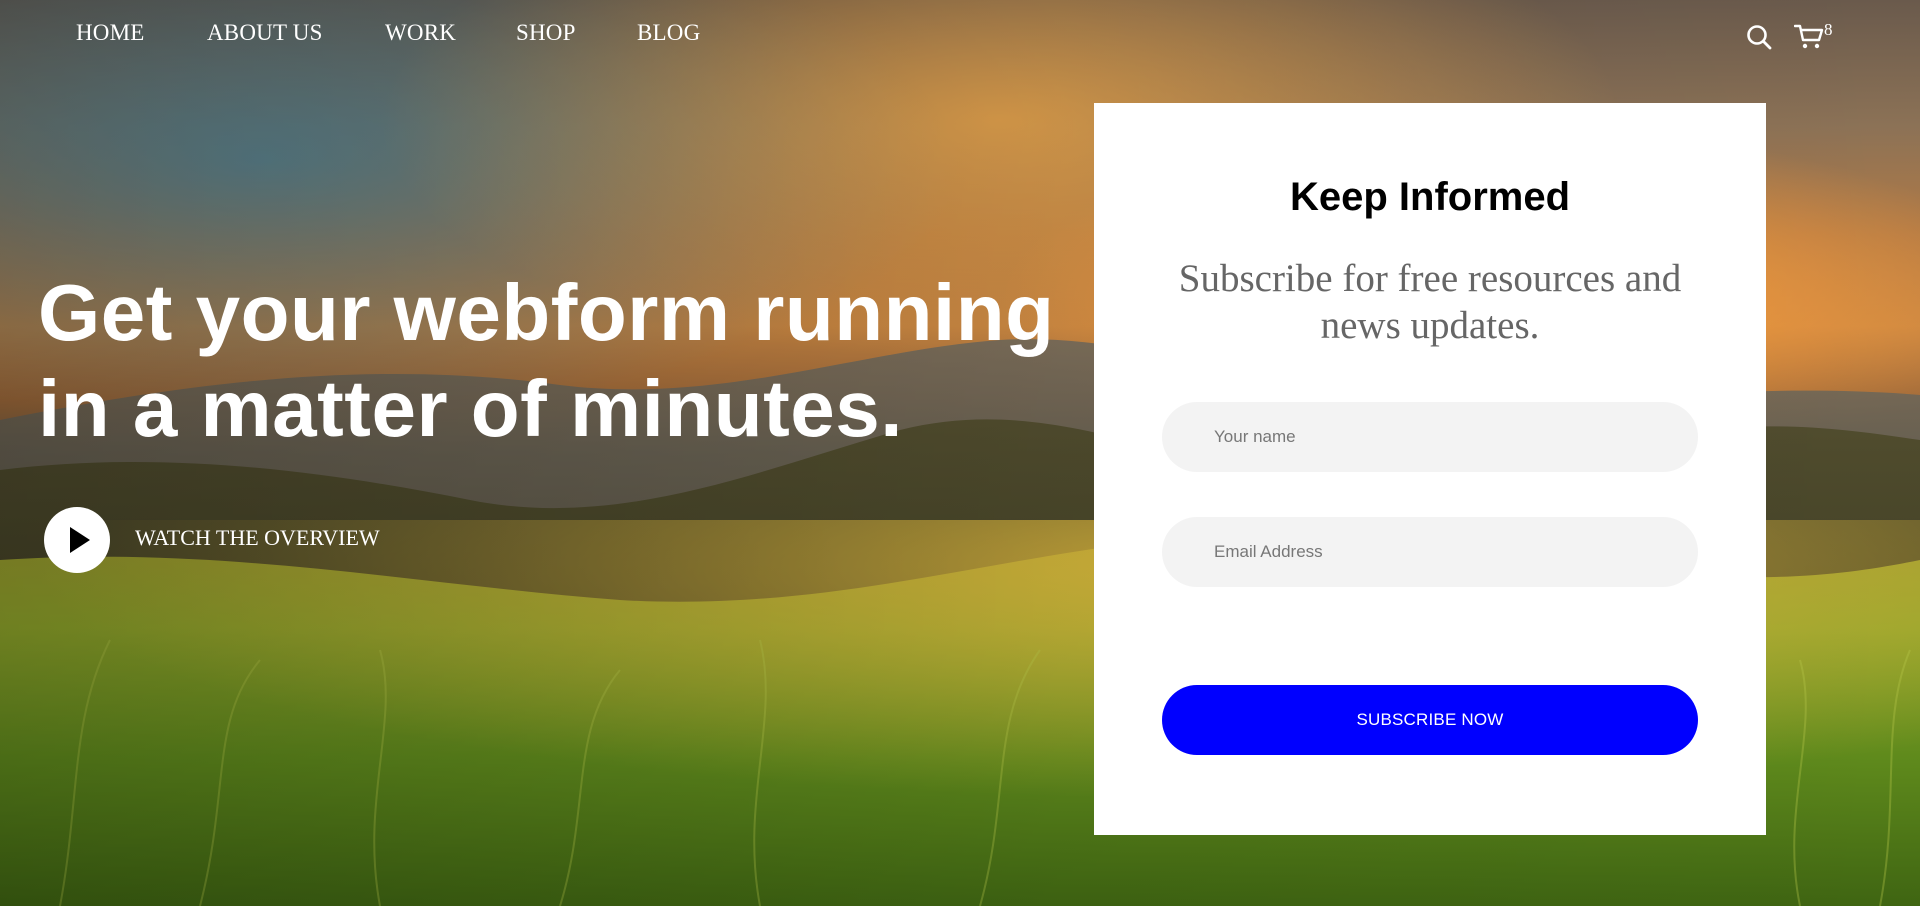  I want to click on form-title: Keep Informed, so click(1430, 197).